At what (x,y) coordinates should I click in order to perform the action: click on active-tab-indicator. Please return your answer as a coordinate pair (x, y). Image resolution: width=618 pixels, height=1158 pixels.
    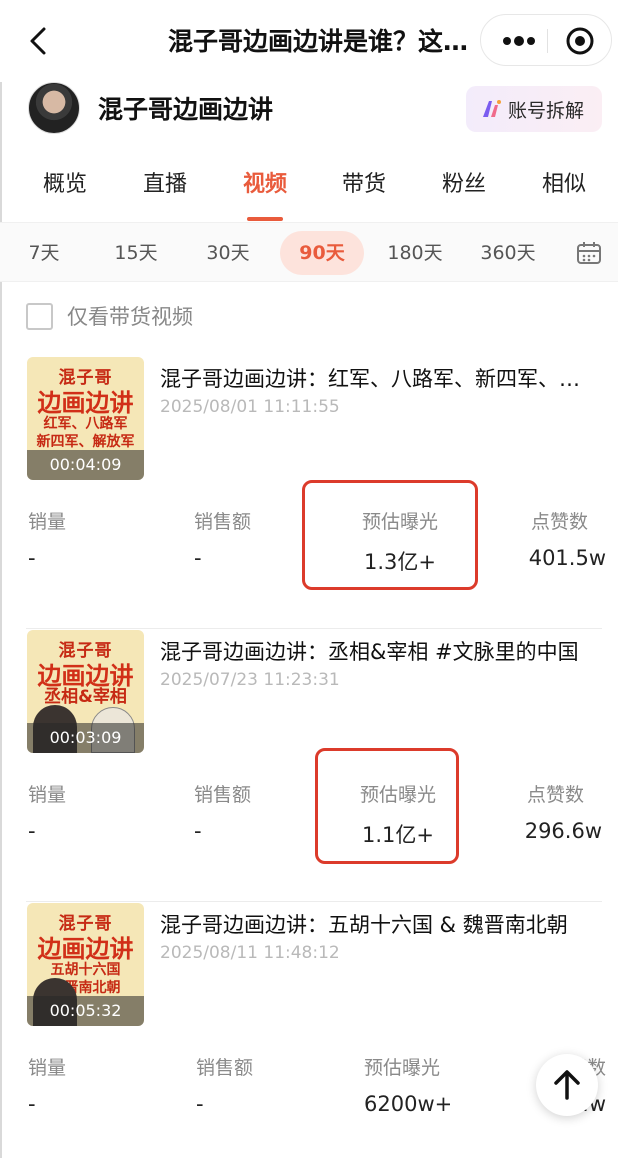
    Looking at the image, I should click on (265, 219).